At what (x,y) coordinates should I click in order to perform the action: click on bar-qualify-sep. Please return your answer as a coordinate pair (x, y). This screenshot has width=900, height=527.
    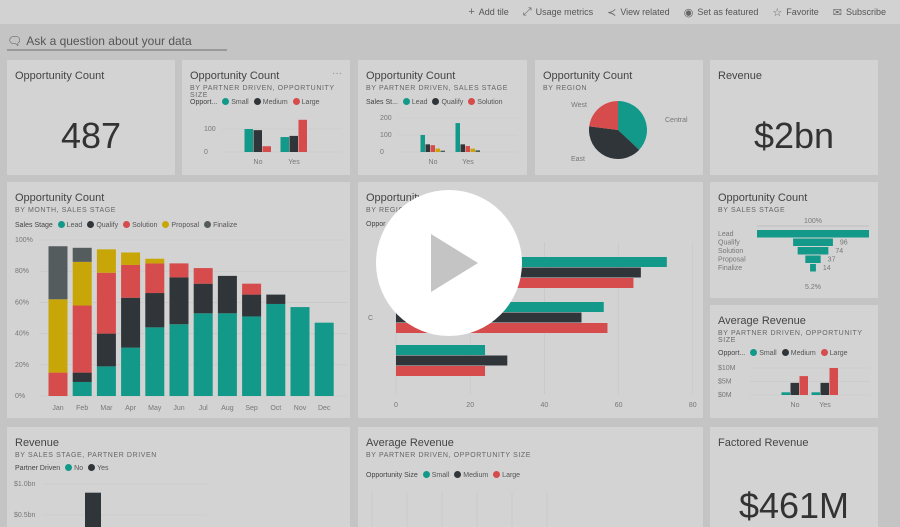
    Looking at the image, I should click on (252, 305).